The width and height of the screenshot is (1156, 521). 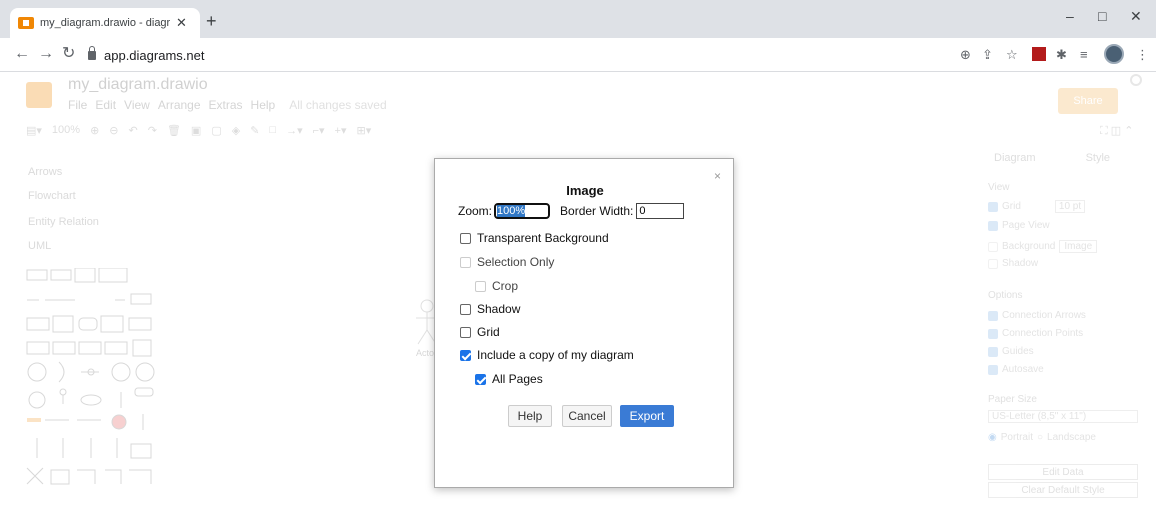 I want to click on all-pages-checkbox, so click(x=480, y=379).